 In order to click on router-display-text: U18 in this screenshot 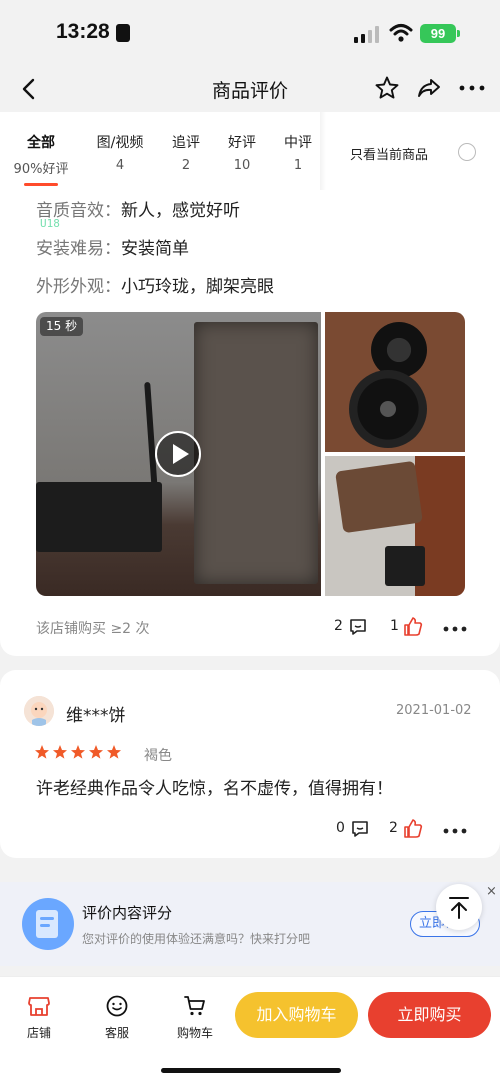, I will do `click(50, 223)`.